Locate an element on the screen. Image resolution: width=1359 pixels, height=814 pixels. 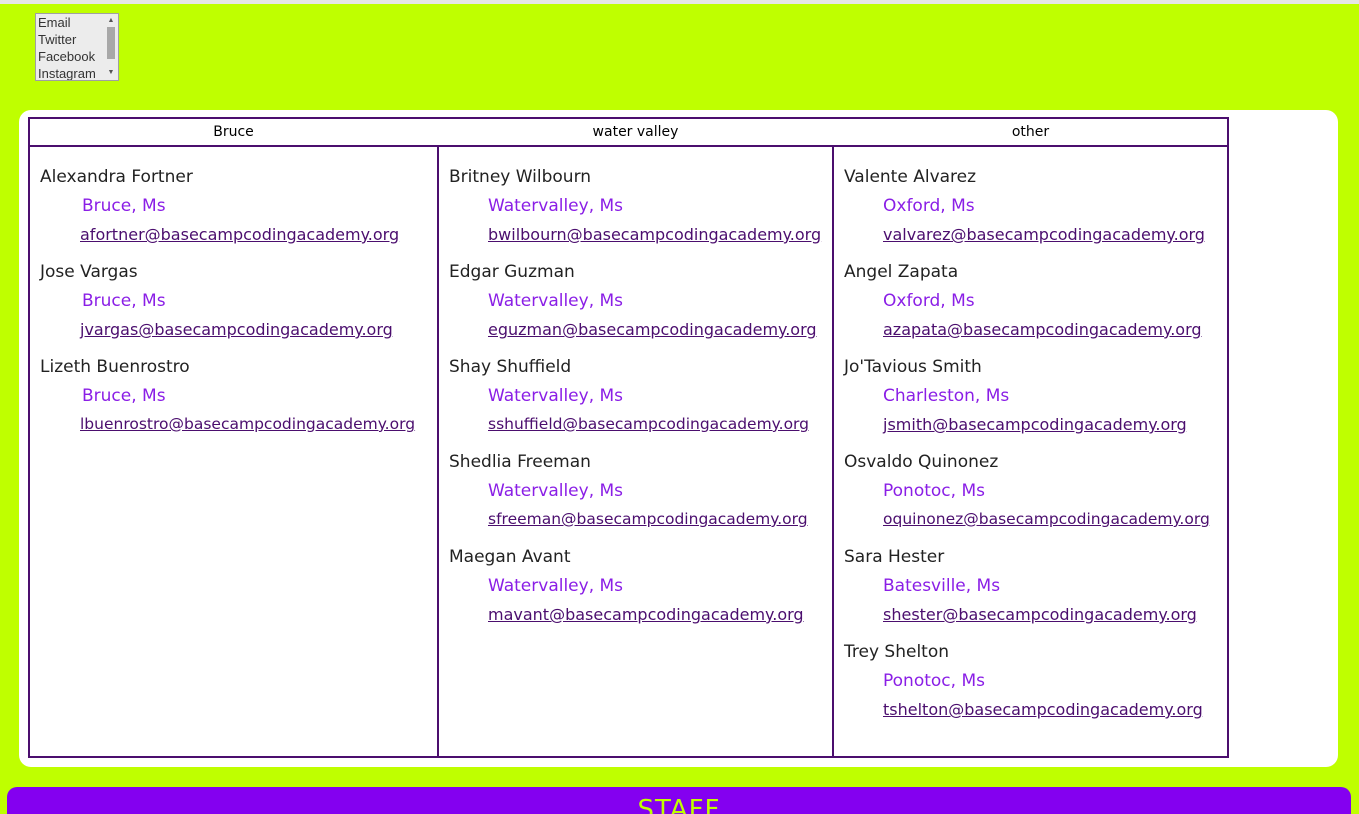
staff-name: Lizeth Buenrostro is located at coordinates (115, 367).